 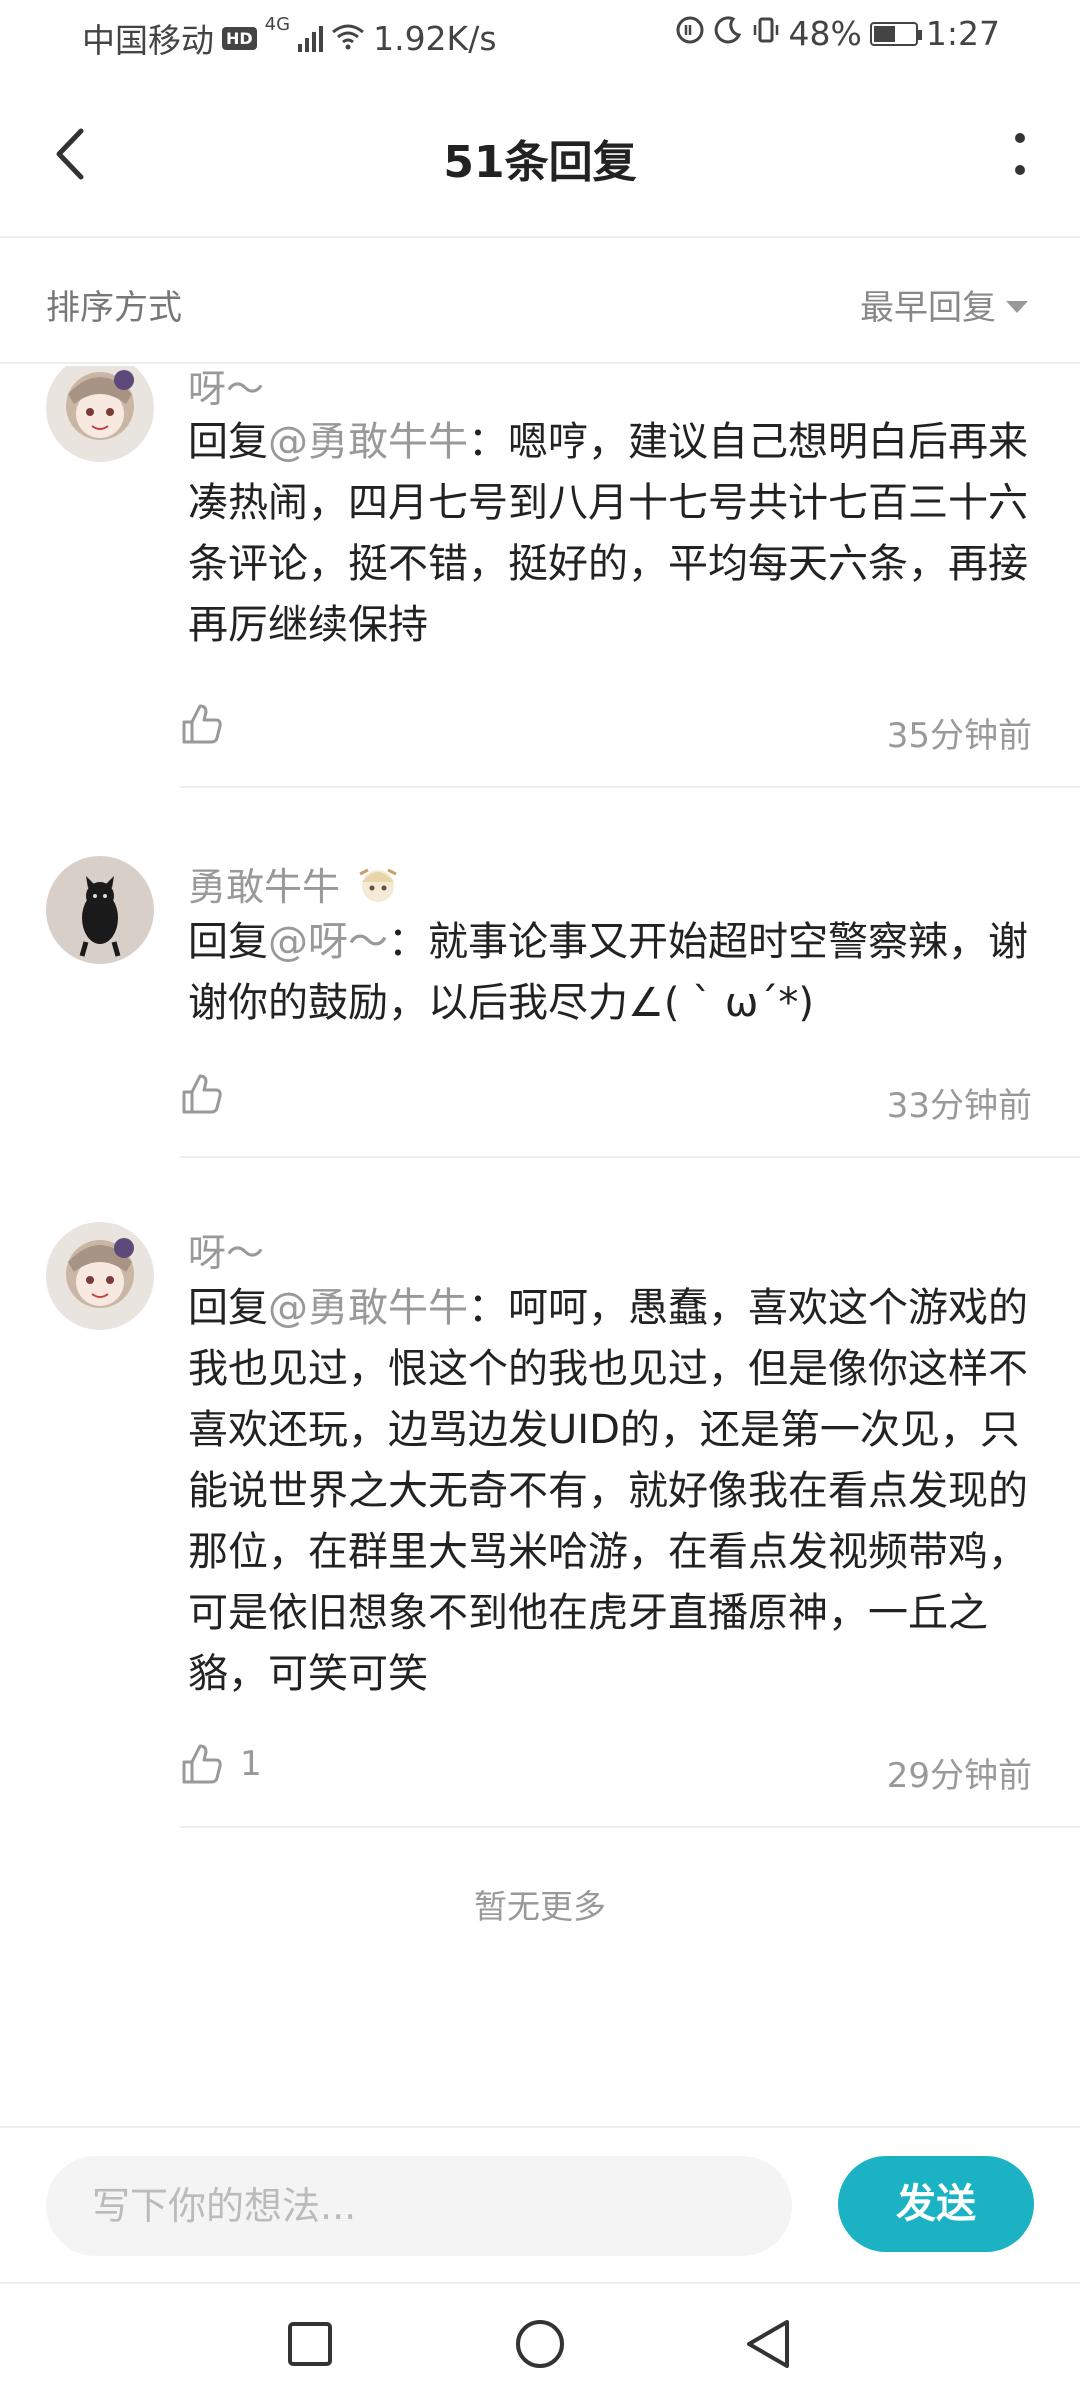 I want to click on sort-label: 排序方式, so click(x=114, y=308).